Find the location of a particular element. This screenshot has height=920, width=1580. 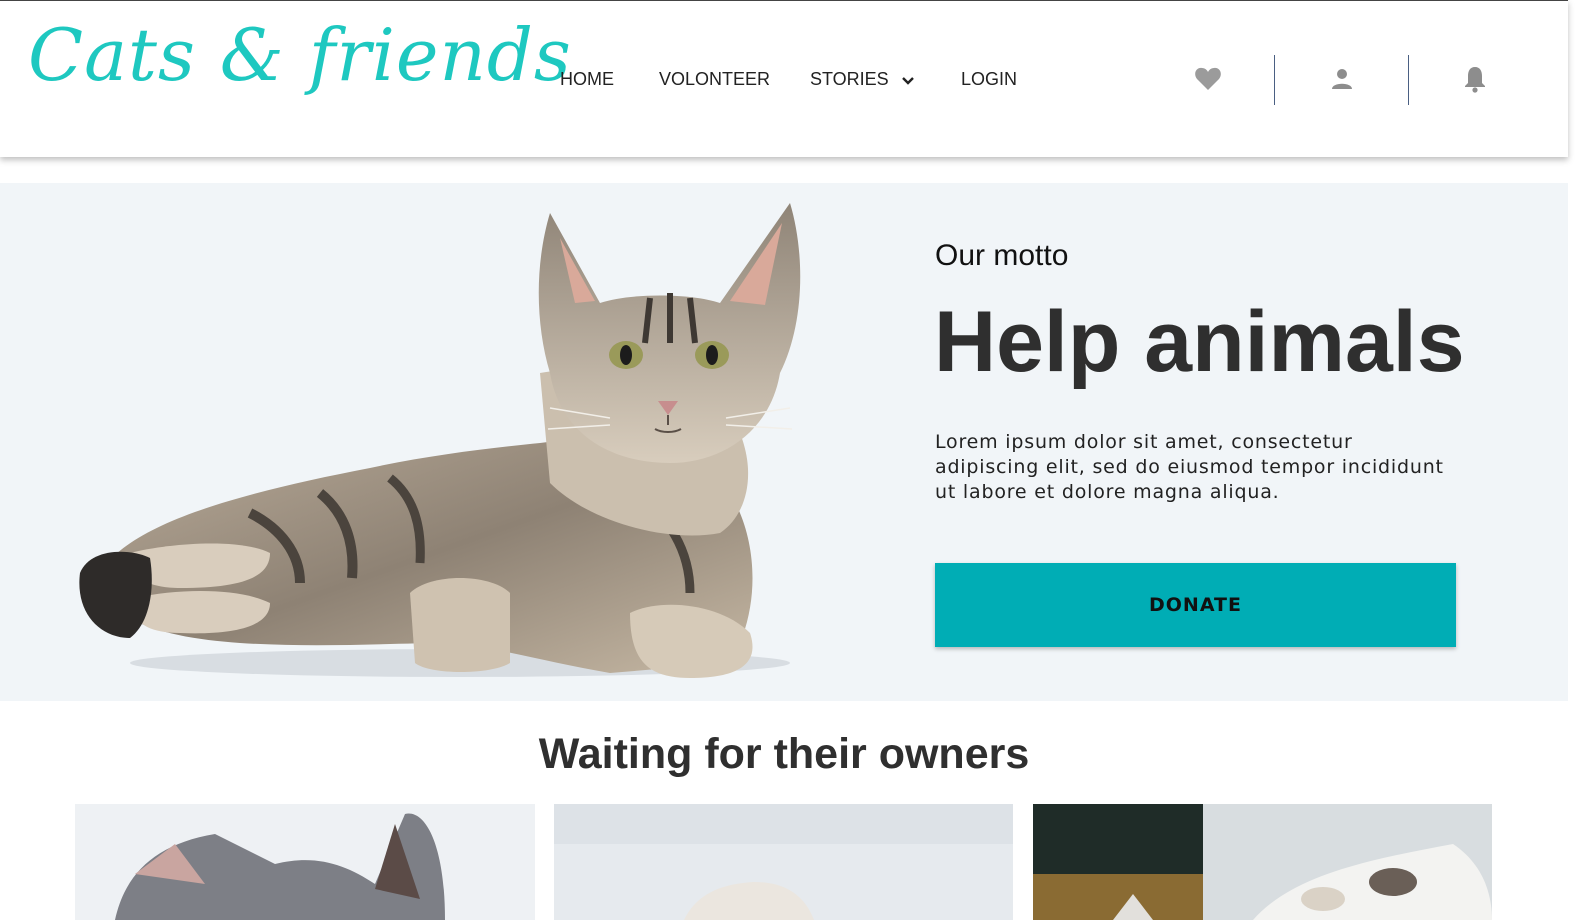

brand-logo: Cats & friends is located at coordinates (300, 55).